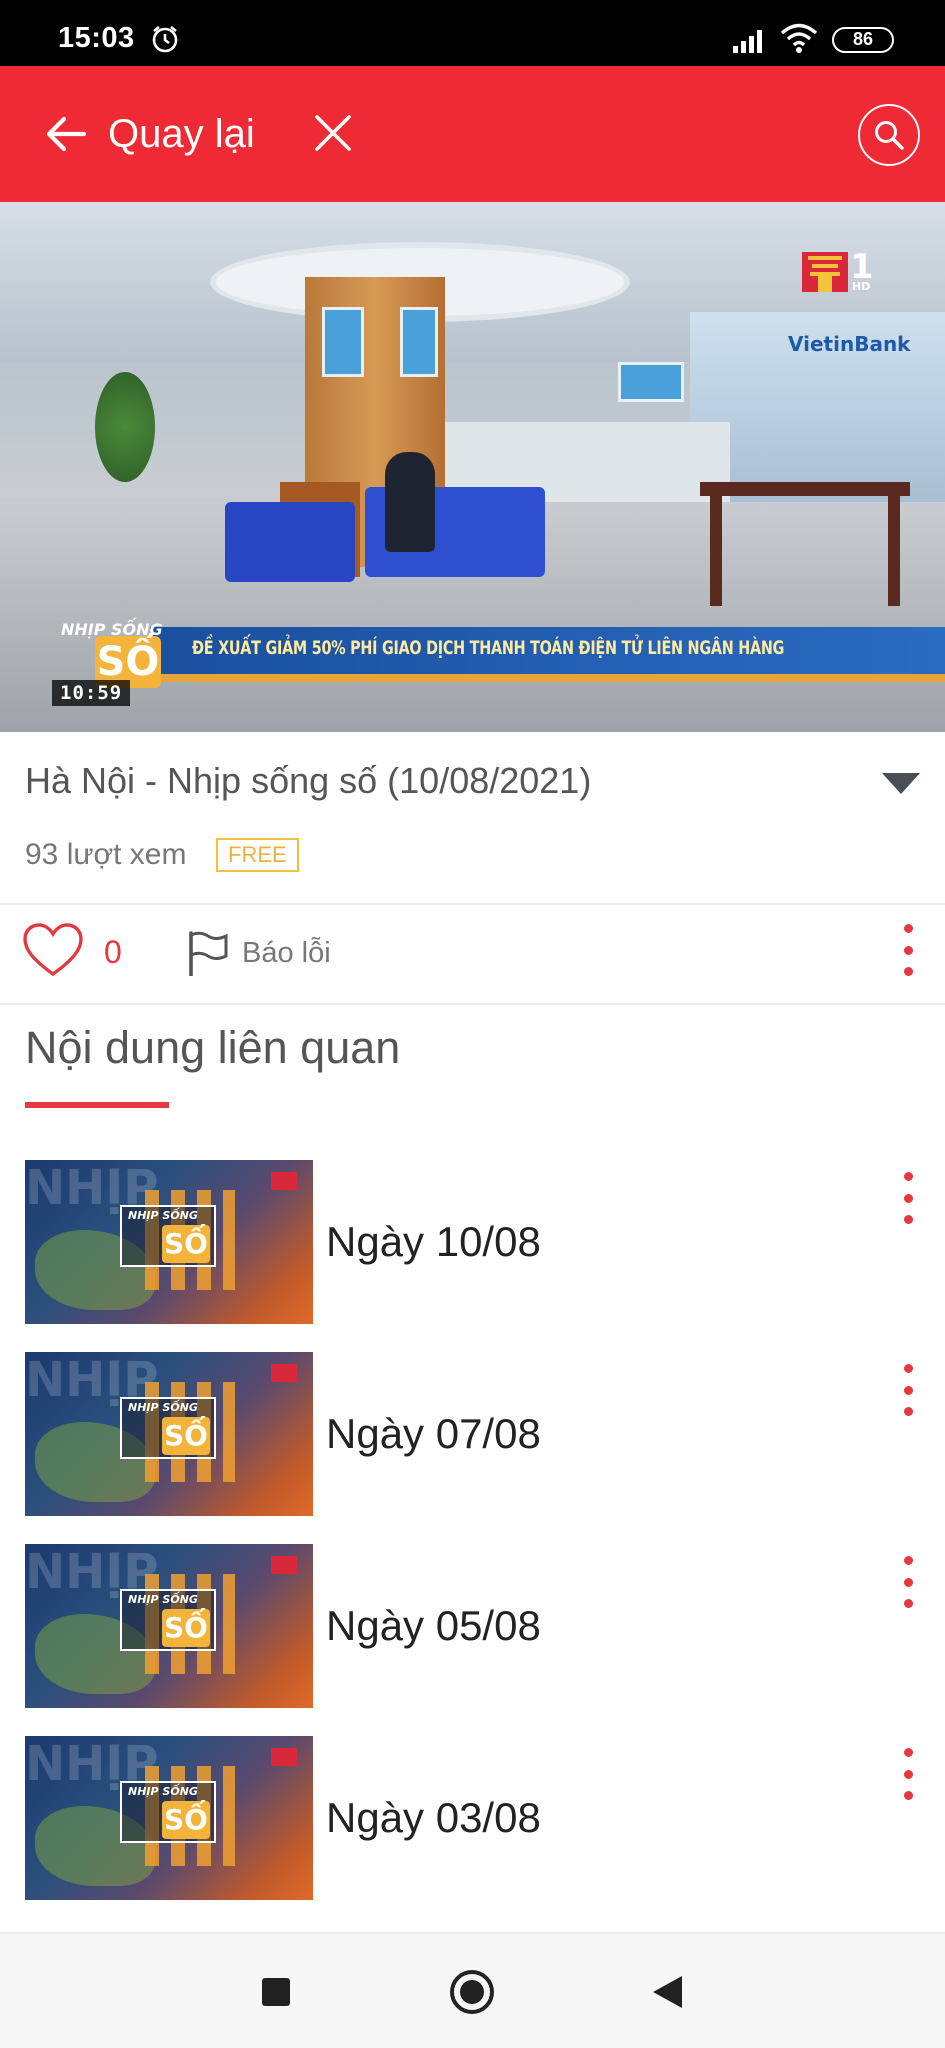  What do you see at coordinates (165, 39) in the screenshot?
I see `alarm-icon` at bounding box center [165, 39].